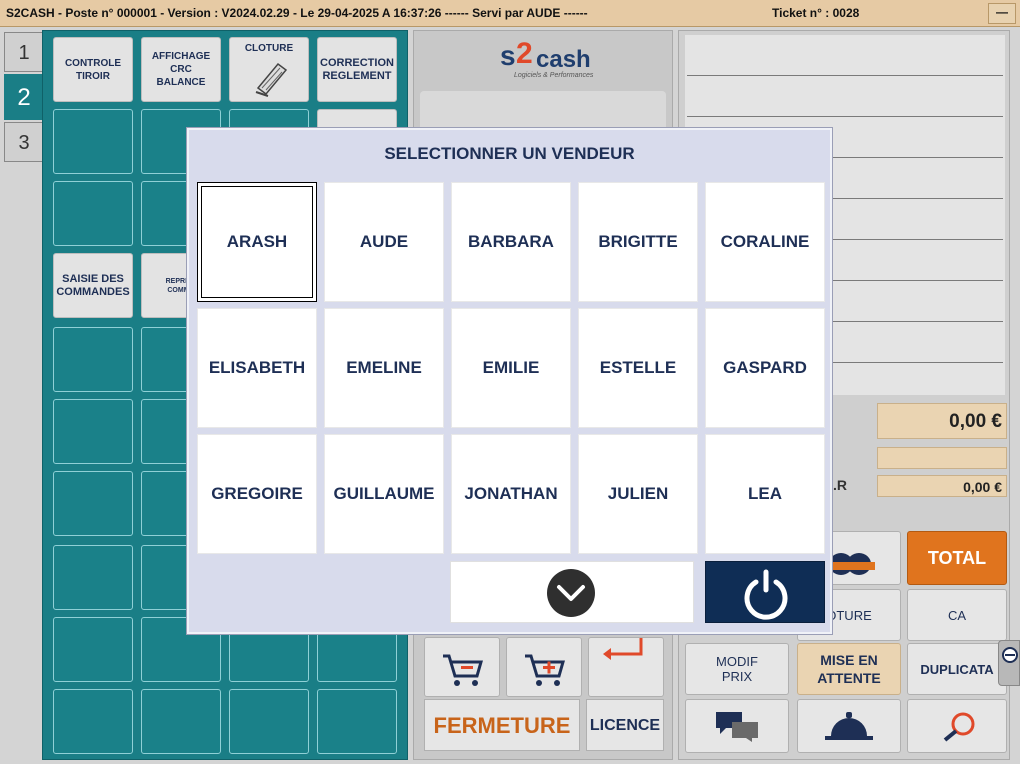 This screenshot has height=764, width=1020. Describe the element at coordinates (511, 494) in the screenshot. I see `vendor-jonathan: JONATHAN` at that location.